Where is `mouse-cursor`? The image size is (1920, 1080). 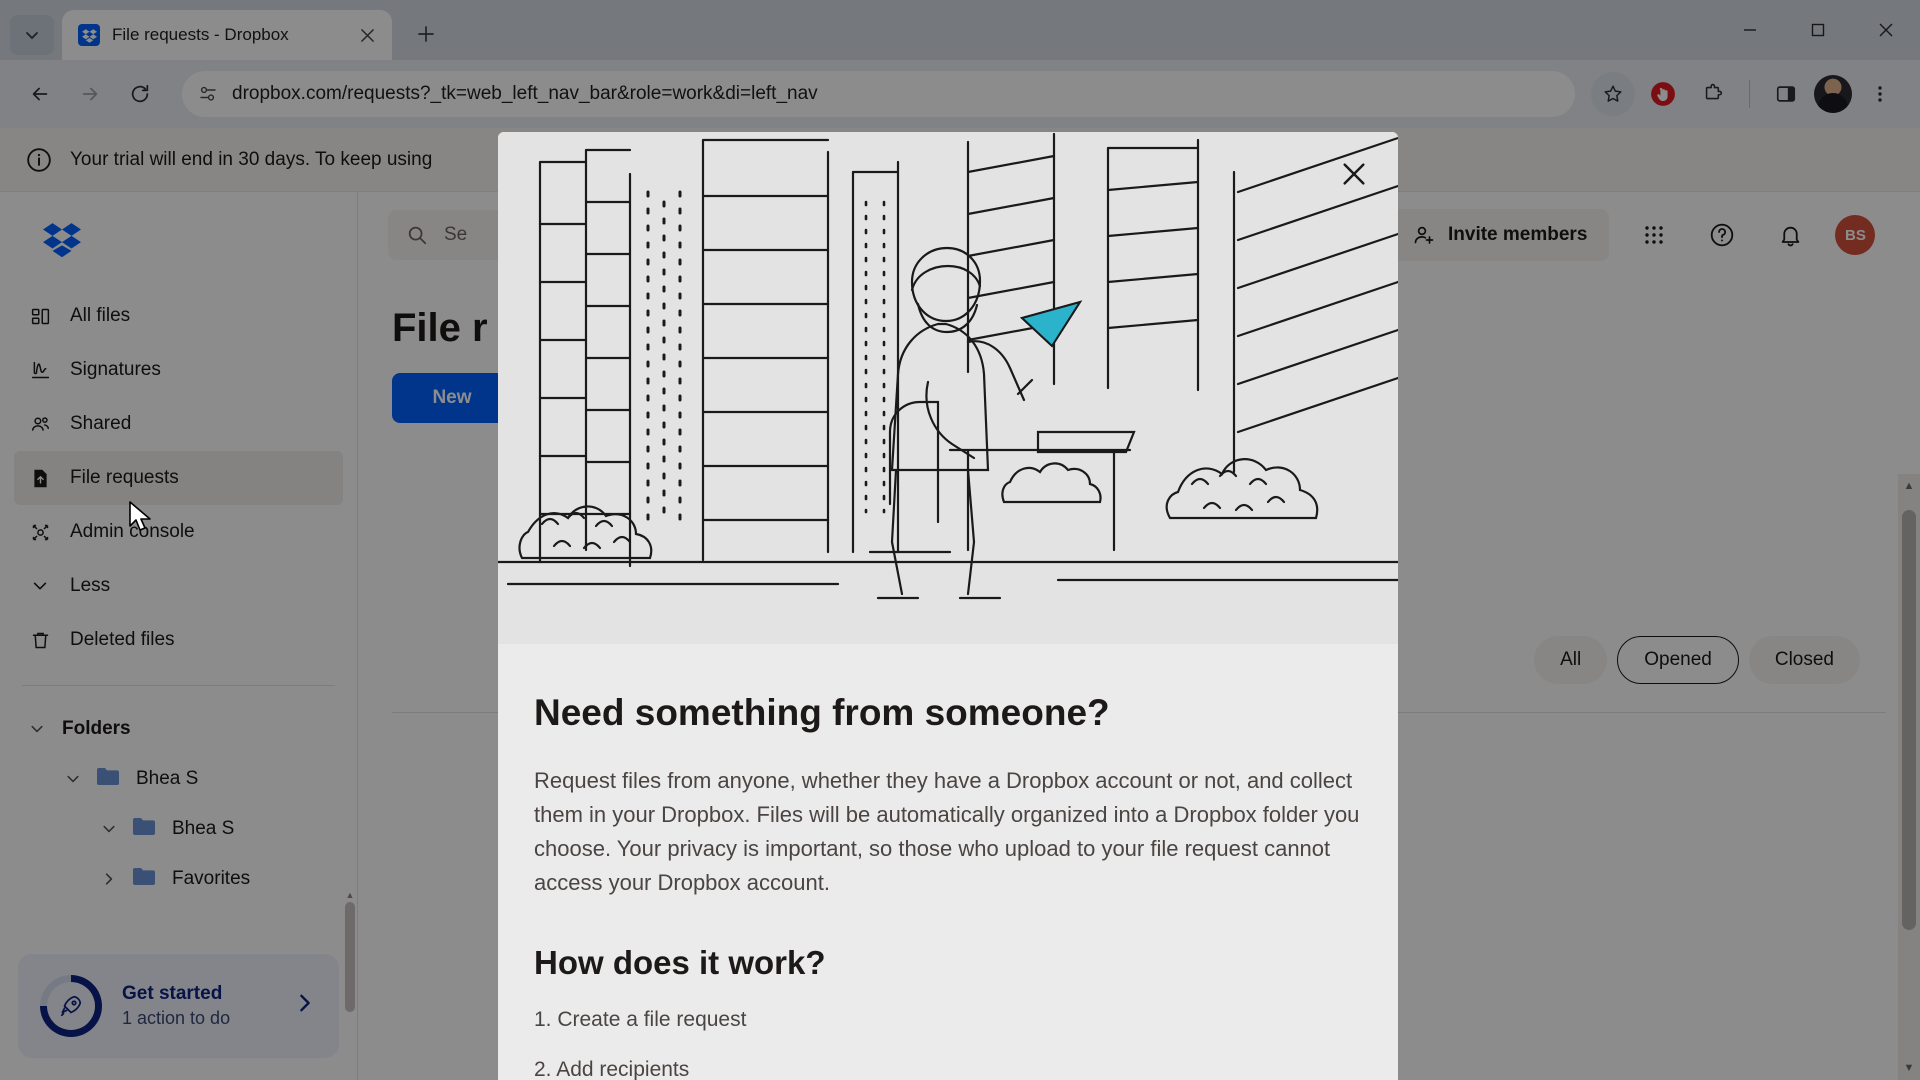 mouse-cursor is located at coordinates (140, 516).